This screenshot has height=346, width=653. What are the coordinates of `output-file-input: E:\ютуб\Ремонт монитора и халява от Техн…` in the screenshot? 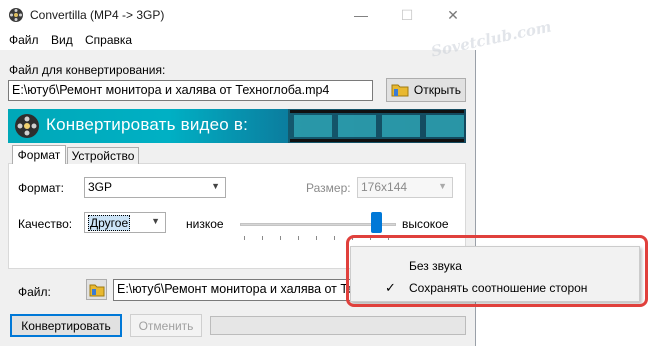 It's located at (241, 290).